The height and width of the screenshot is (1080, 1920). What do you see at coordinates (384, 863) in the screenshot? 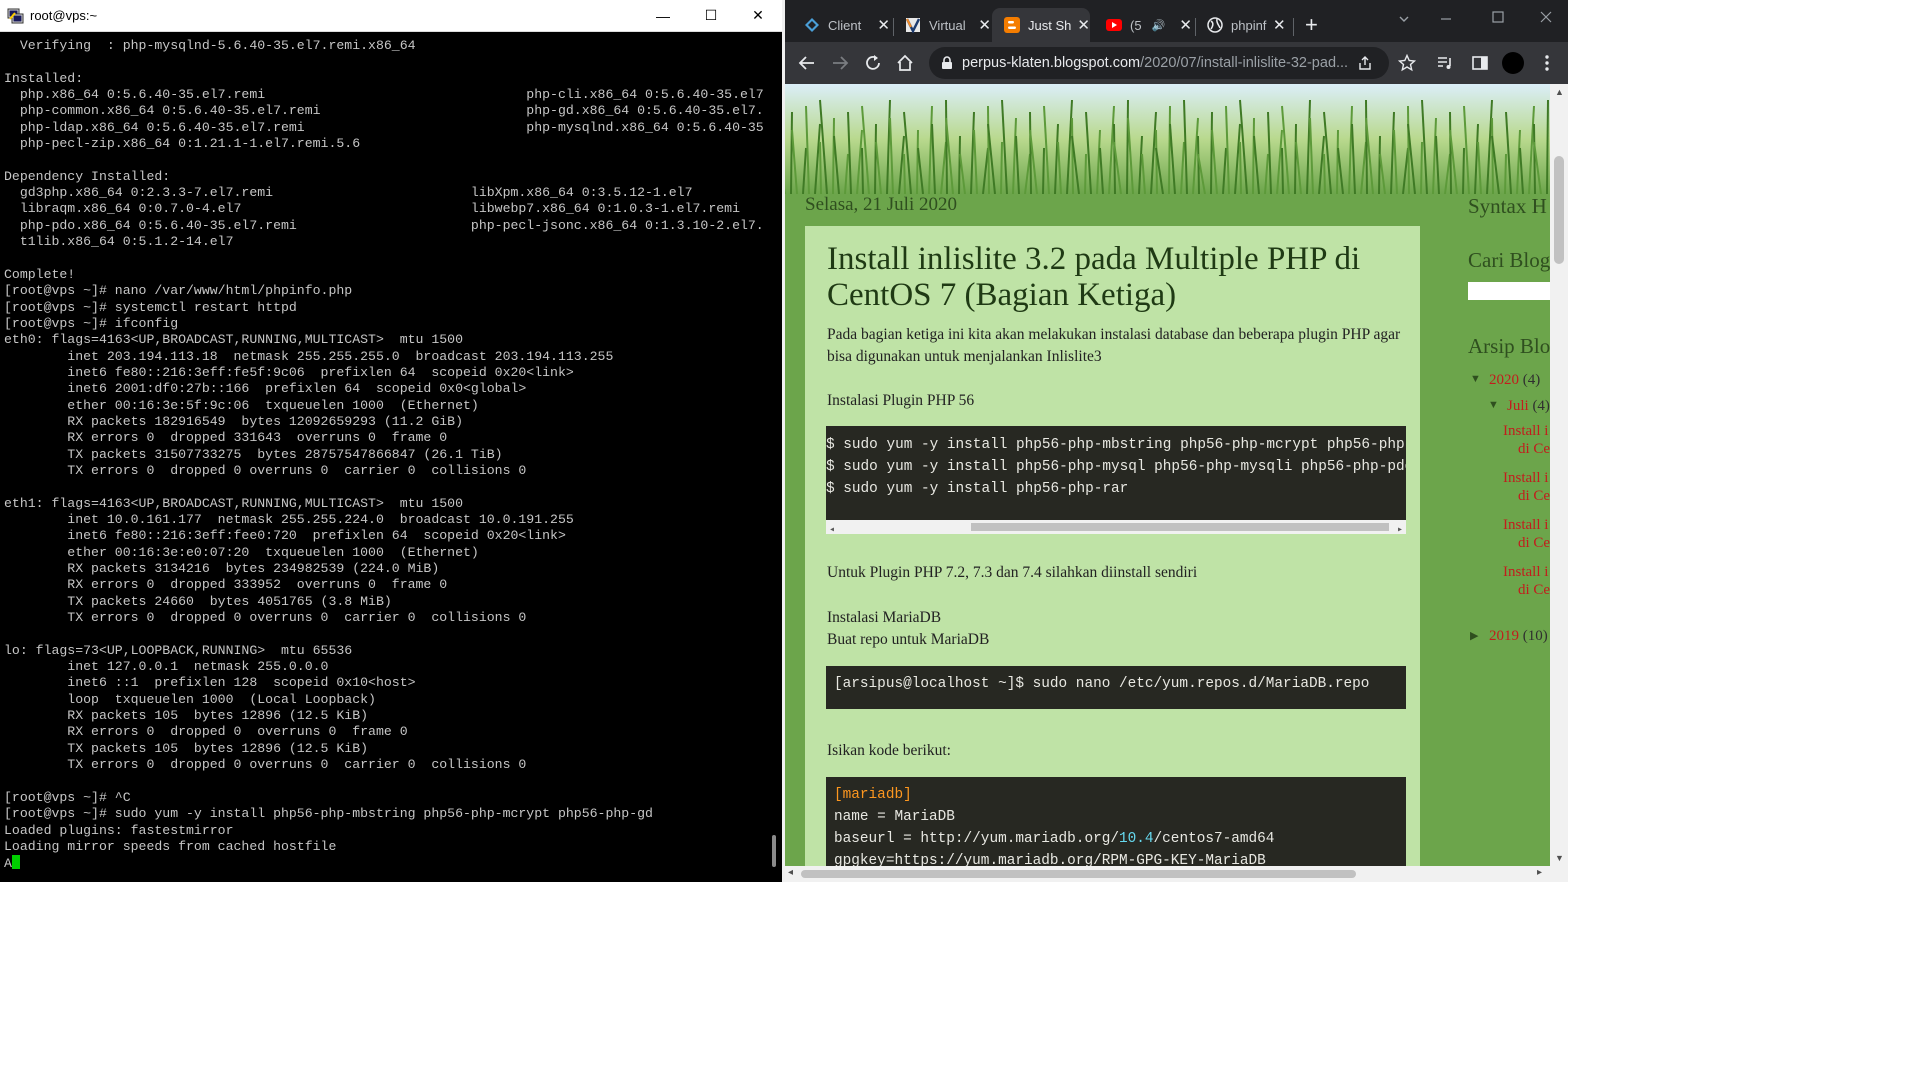
I see `terminal-prompt-line: A` at bounding box center [384, 863].